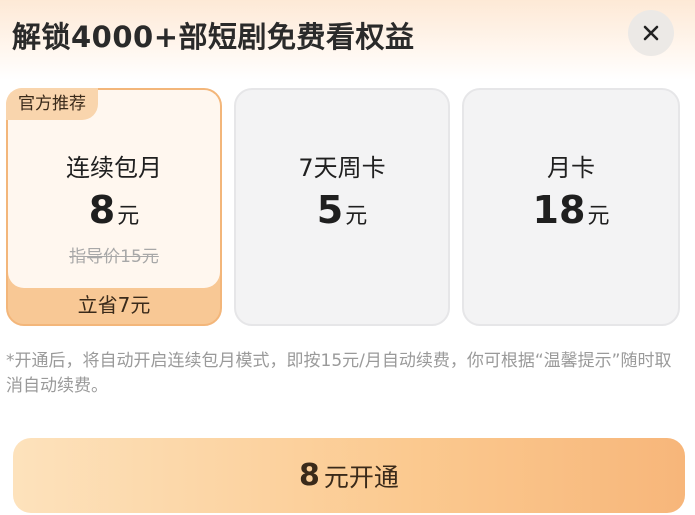  Describe the element at coordinates (330, 210) in the screenshot. I see `price-amount: 5` at that location.